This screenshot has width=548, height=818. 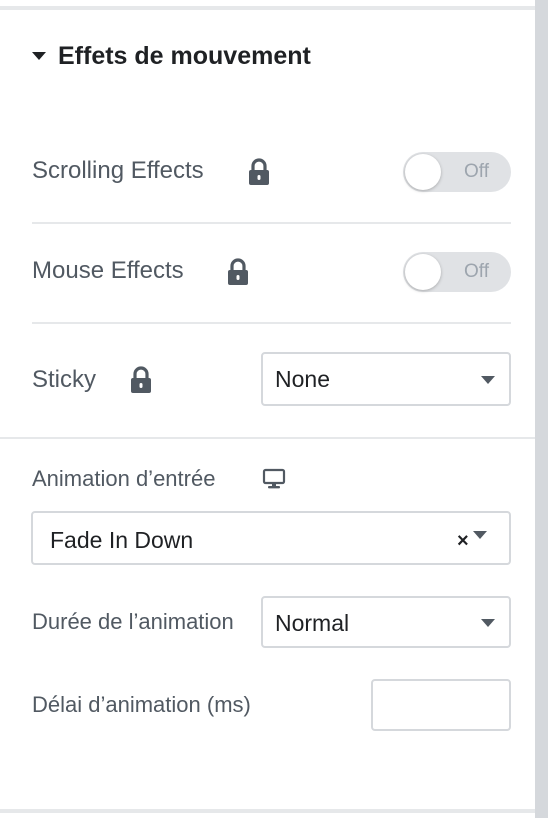 What do you see at coordinates (302, 379) in the screenshot?
I see `sticky-select-value: None` at bounding box center [302, 379].